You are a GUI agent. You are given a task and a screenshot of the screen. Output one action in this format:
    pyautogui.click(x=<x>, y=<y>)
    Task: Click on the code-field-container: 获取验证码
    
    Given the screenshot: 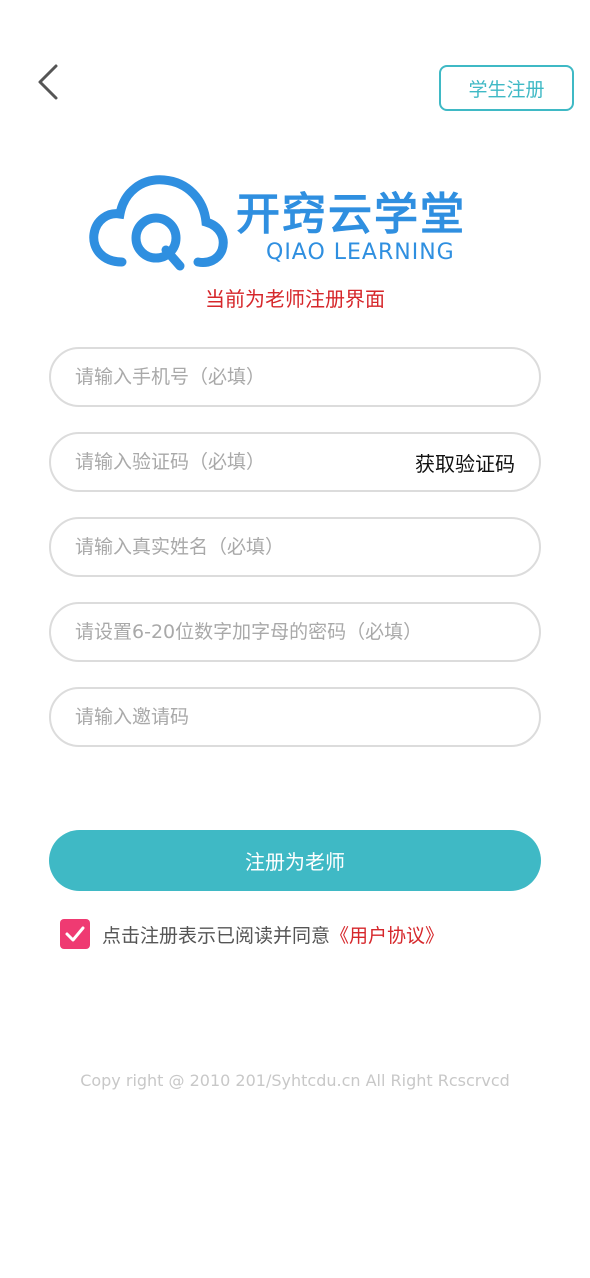 What is the action you would take?
    pyautogui.click(x=295, y=462)
    